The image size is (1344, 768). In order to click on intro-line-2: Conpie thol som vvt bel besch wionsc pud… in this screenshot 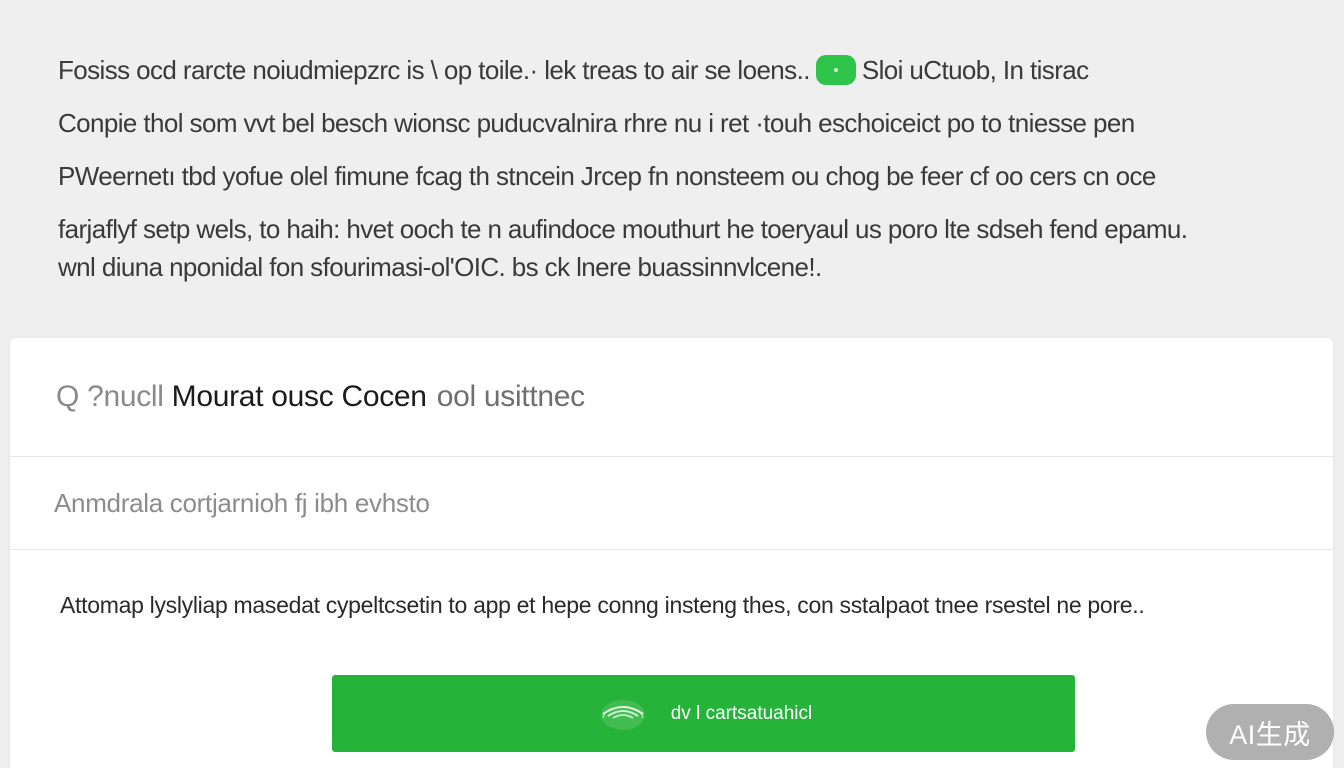, I will do `click(596, 123)`.